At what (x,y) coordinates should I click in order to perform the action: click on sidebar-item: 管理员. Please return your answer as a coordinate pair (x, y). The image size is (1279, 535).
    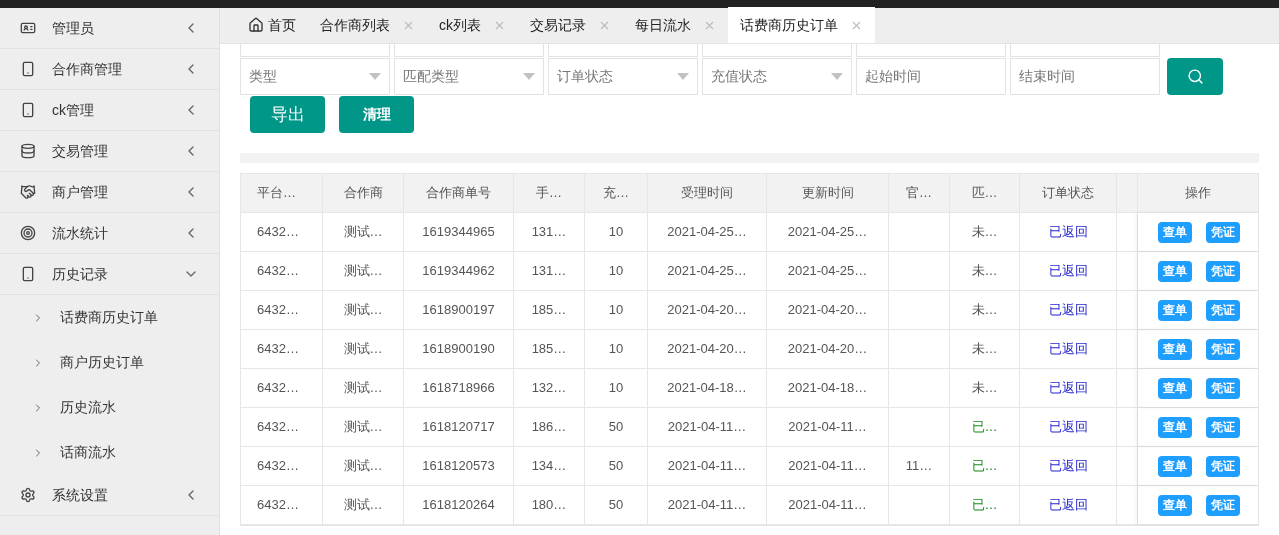
    Looking at the image, I should click on (109, 28).